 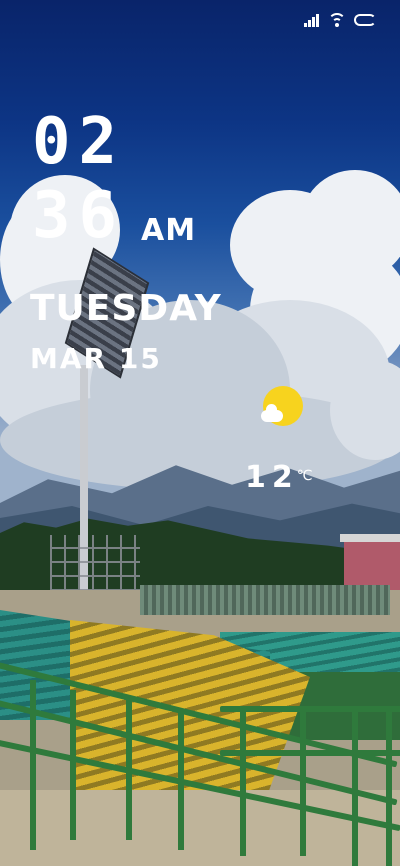 What do you see at coordinates (169, 230) in the screenshot?
I see `clock-ampm: AM` at bounding box center [169, 230].